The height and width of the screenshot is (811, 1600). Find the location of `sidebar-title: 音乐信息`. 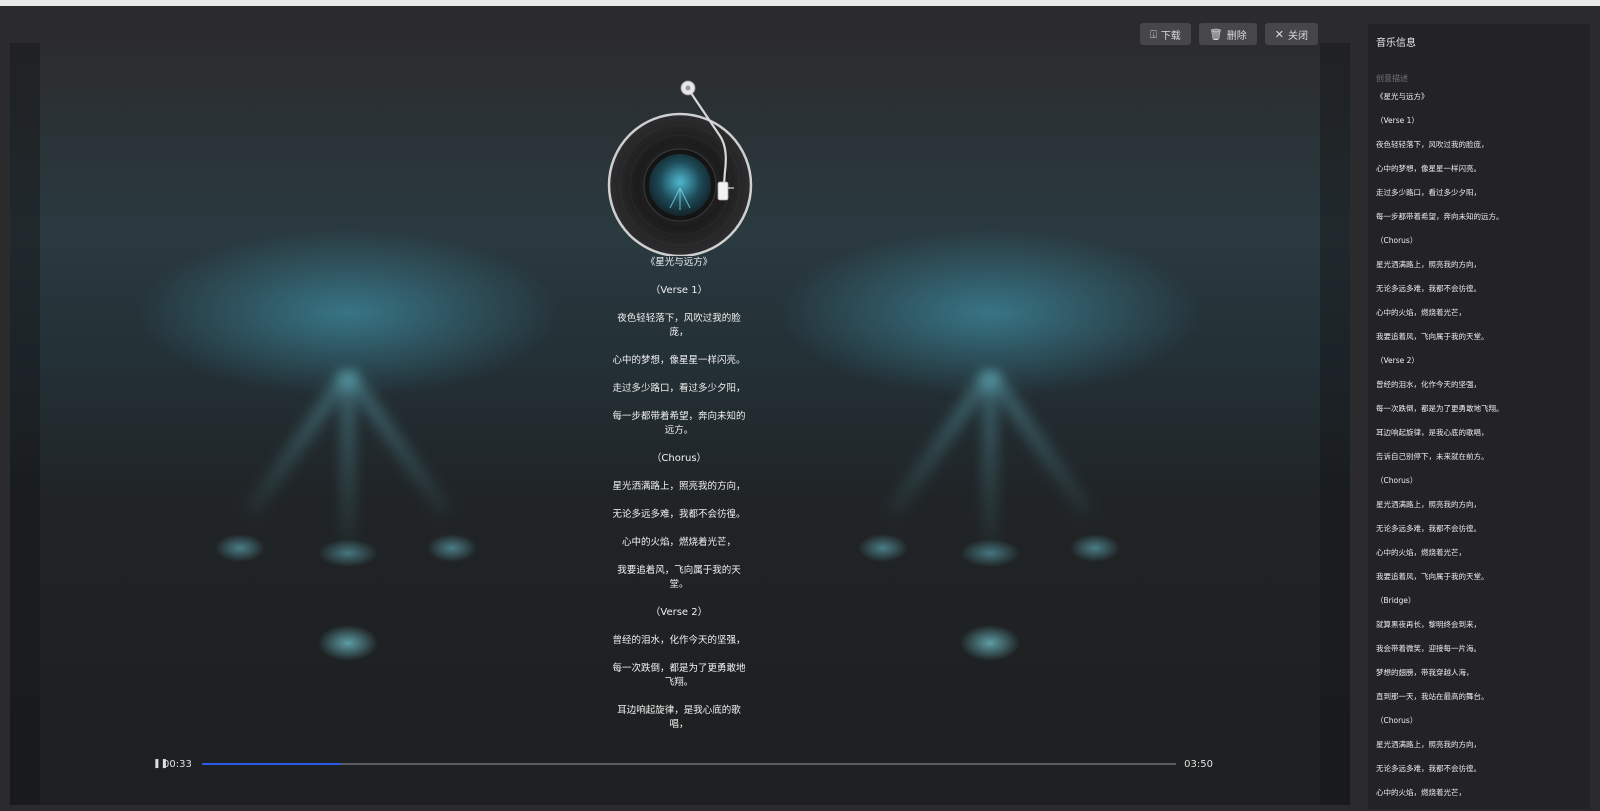

sidebar-title: 音乐信息 is located at coordinates (1396, 43).